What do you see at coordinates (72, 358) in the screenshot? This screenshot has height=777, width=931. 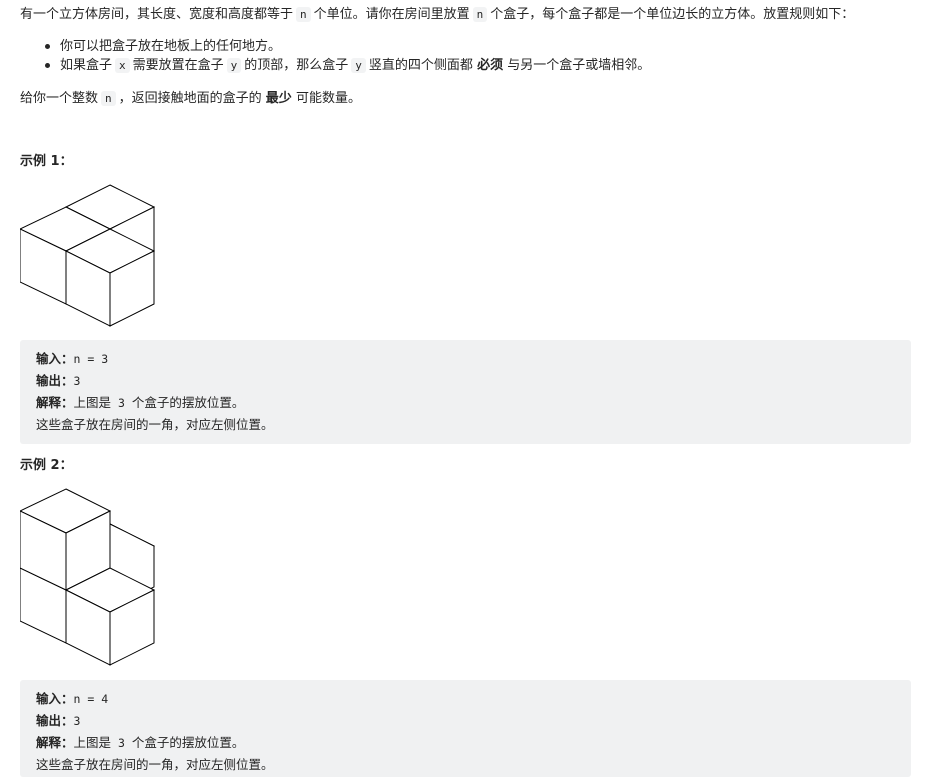 I see `example-1-input: 输入：n = 3` at bounding box center [72, 358].